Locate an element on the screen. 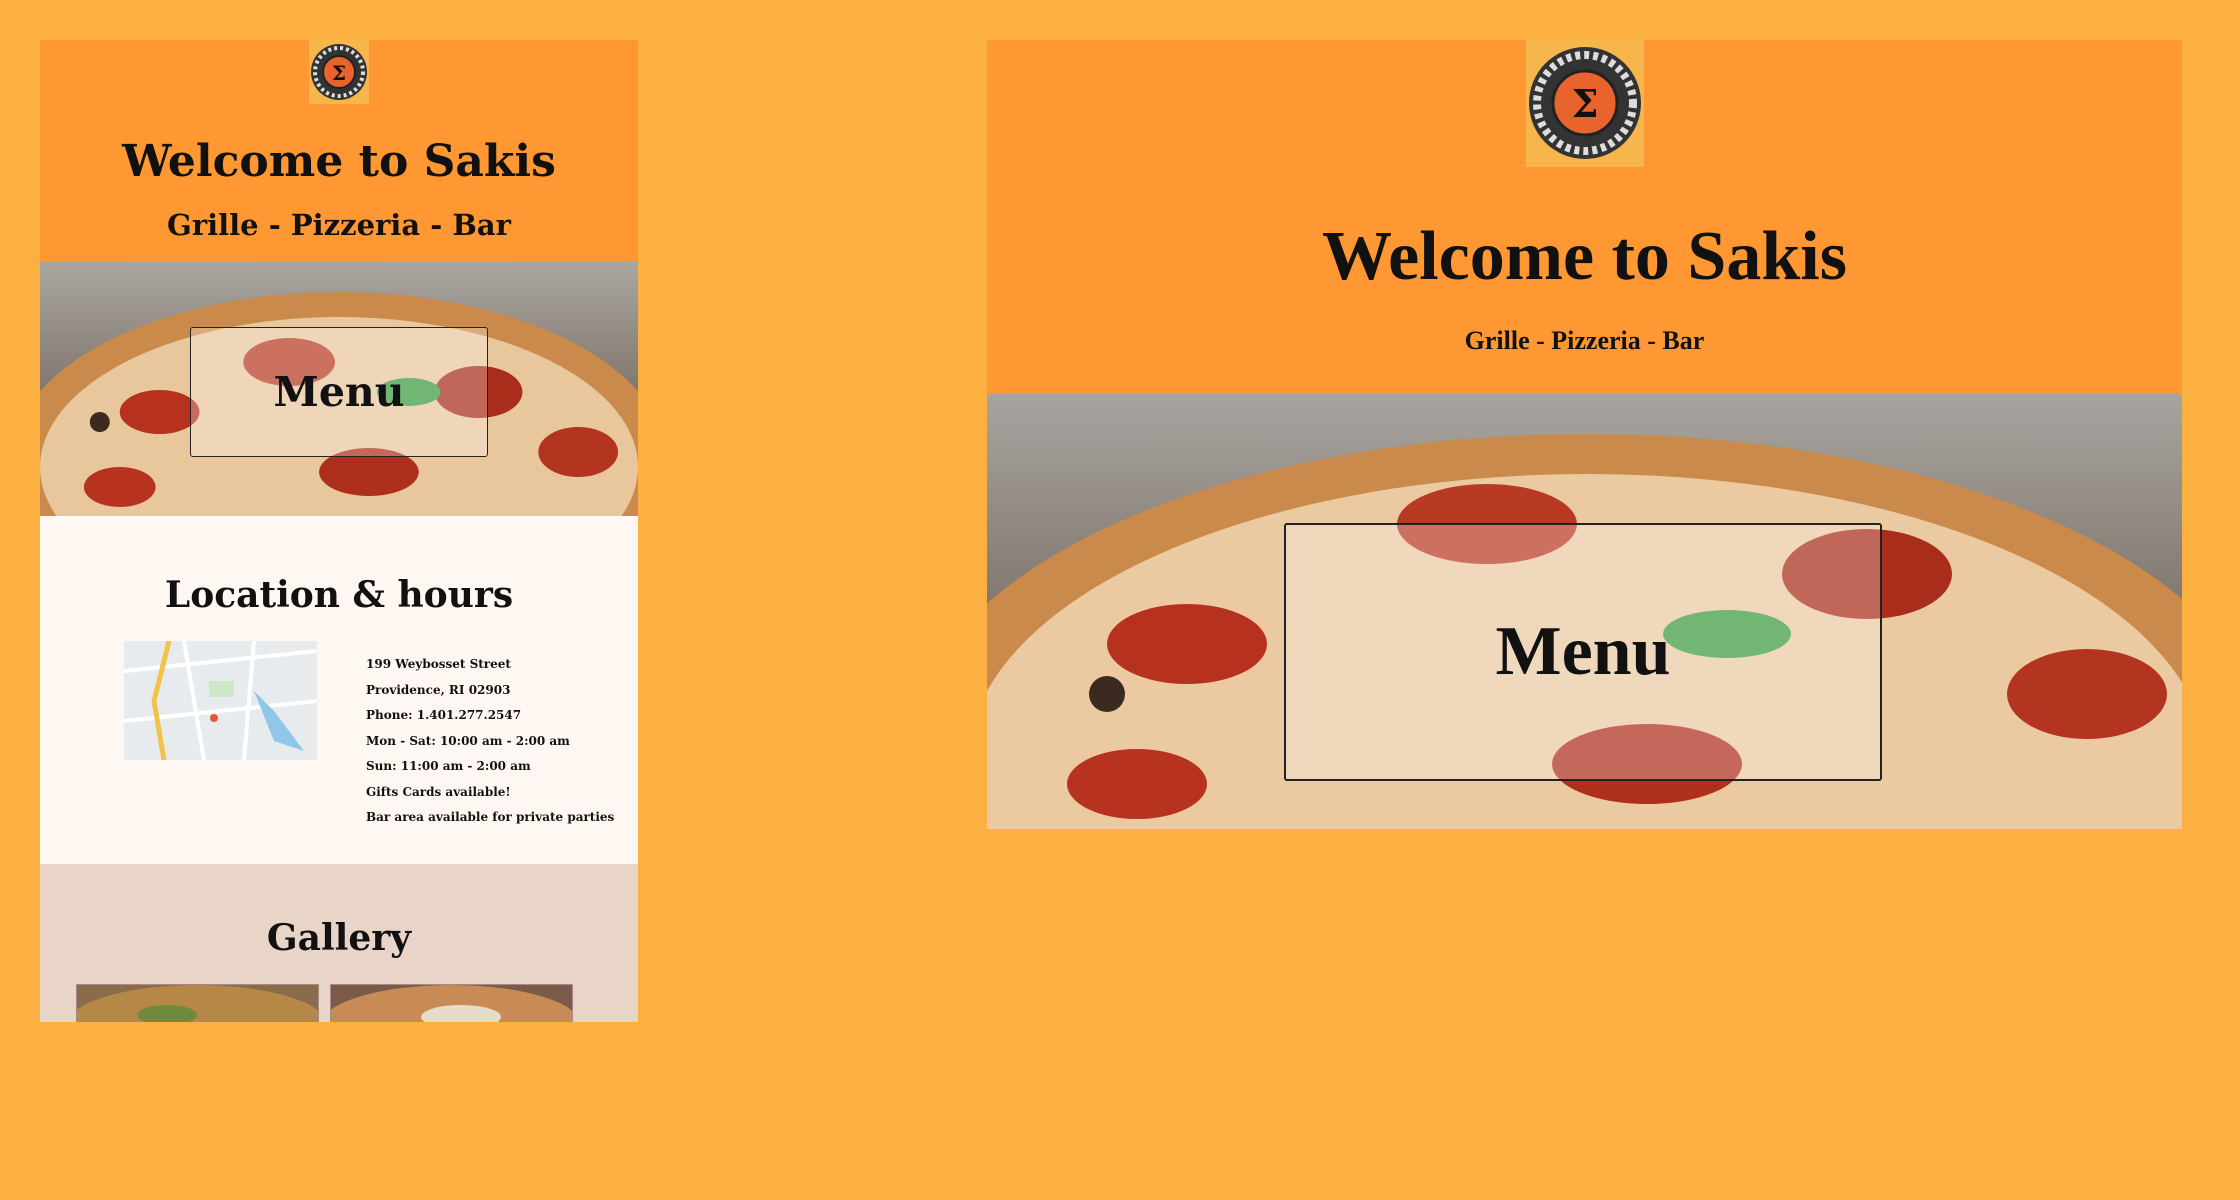 The width and height of the screenshot is (2240, 1200). gallery-heading: Gallery is located at coordinates (339, 938).